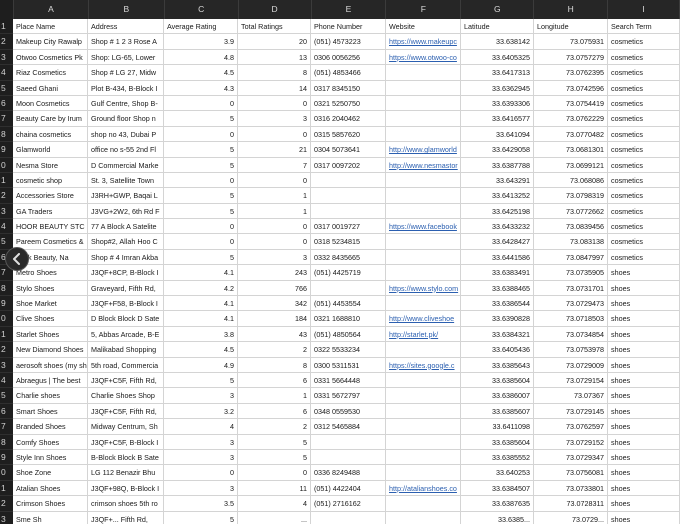  What do you see at coordinates (571, 257) in the screenshot?
I see `table-cell: 73.0847997` at bounding box center [571, 257].